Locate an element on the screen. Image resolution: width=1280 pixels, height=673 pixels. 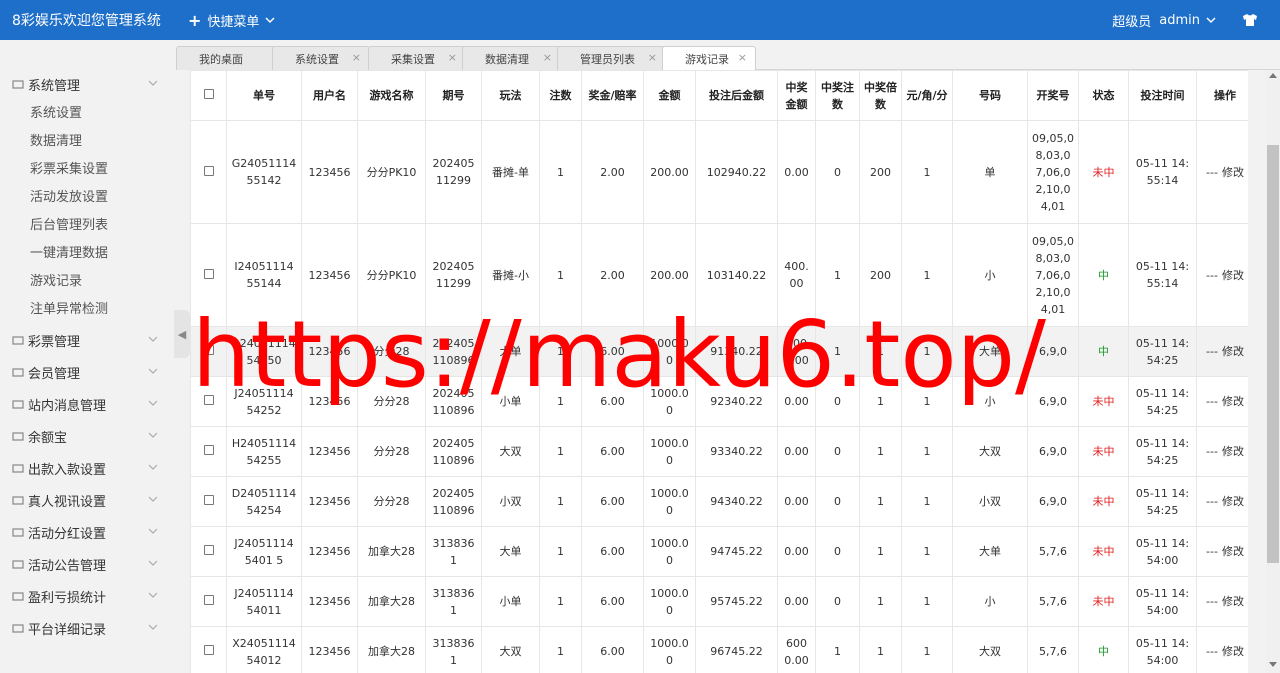
sidebar-group: 会员管理 is located at coordinates (87, 372).